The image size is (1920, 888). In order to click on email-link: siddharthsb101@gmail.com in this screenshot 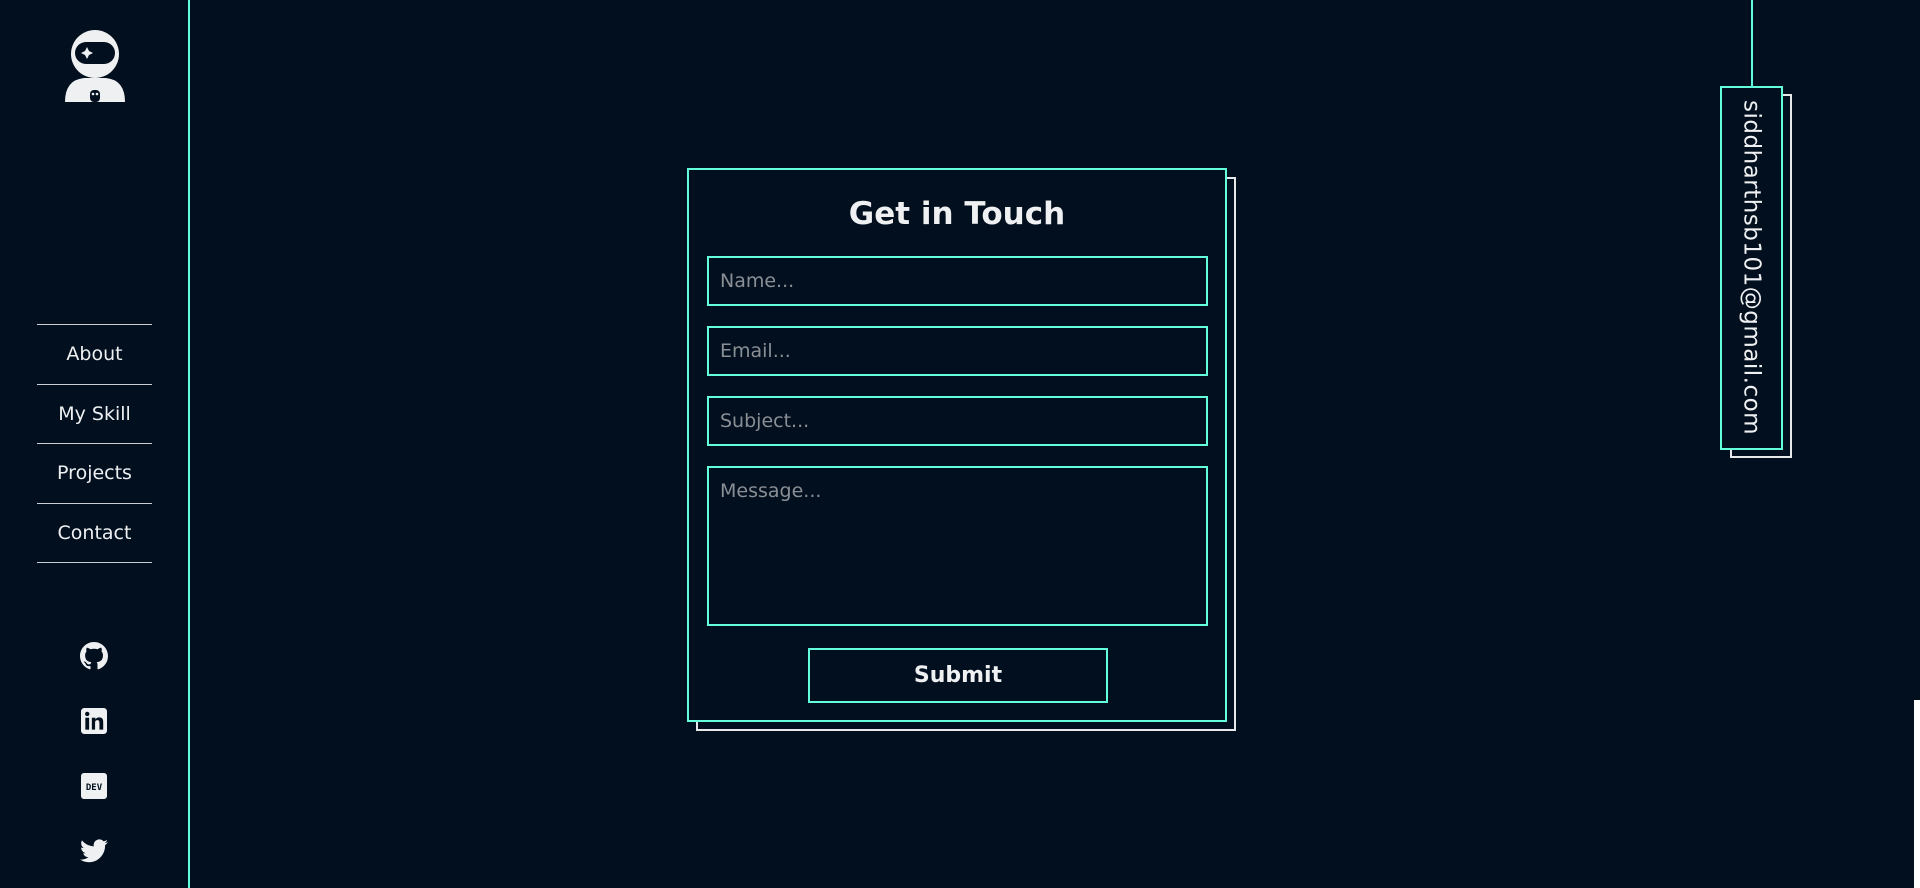, I will do `click(1751, 268)`.